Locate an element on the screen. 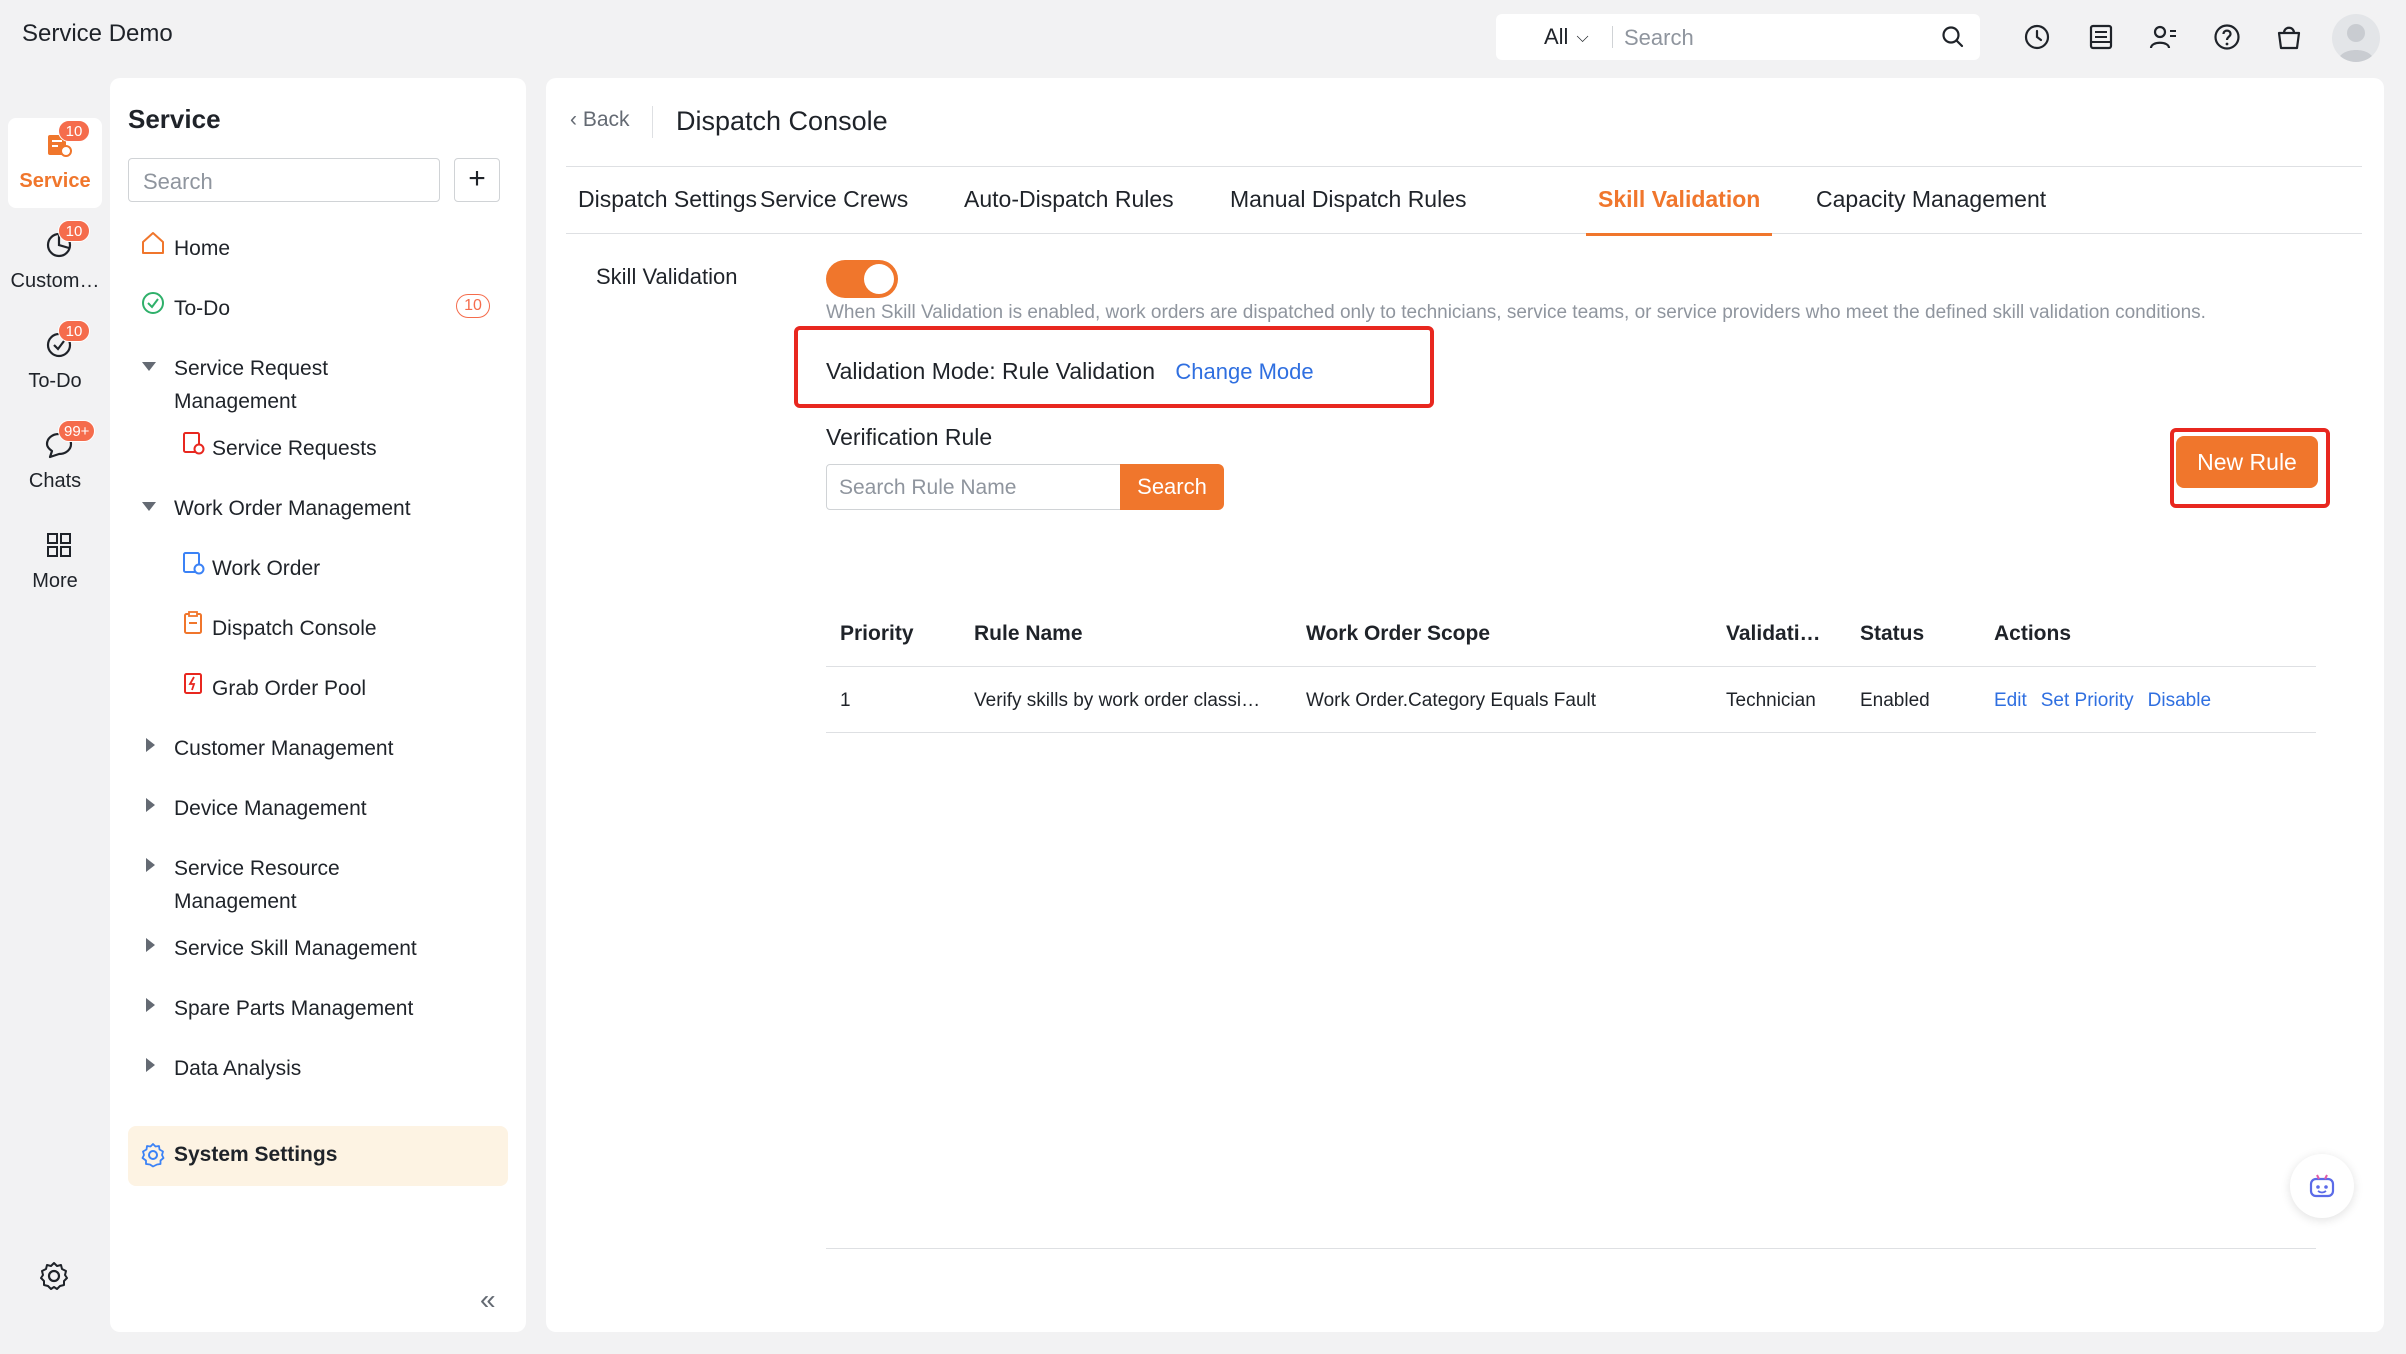 The image size is (2406, 1354). cell-actions: Edit Set Priority Disable is located at coordinates (2109, 701).